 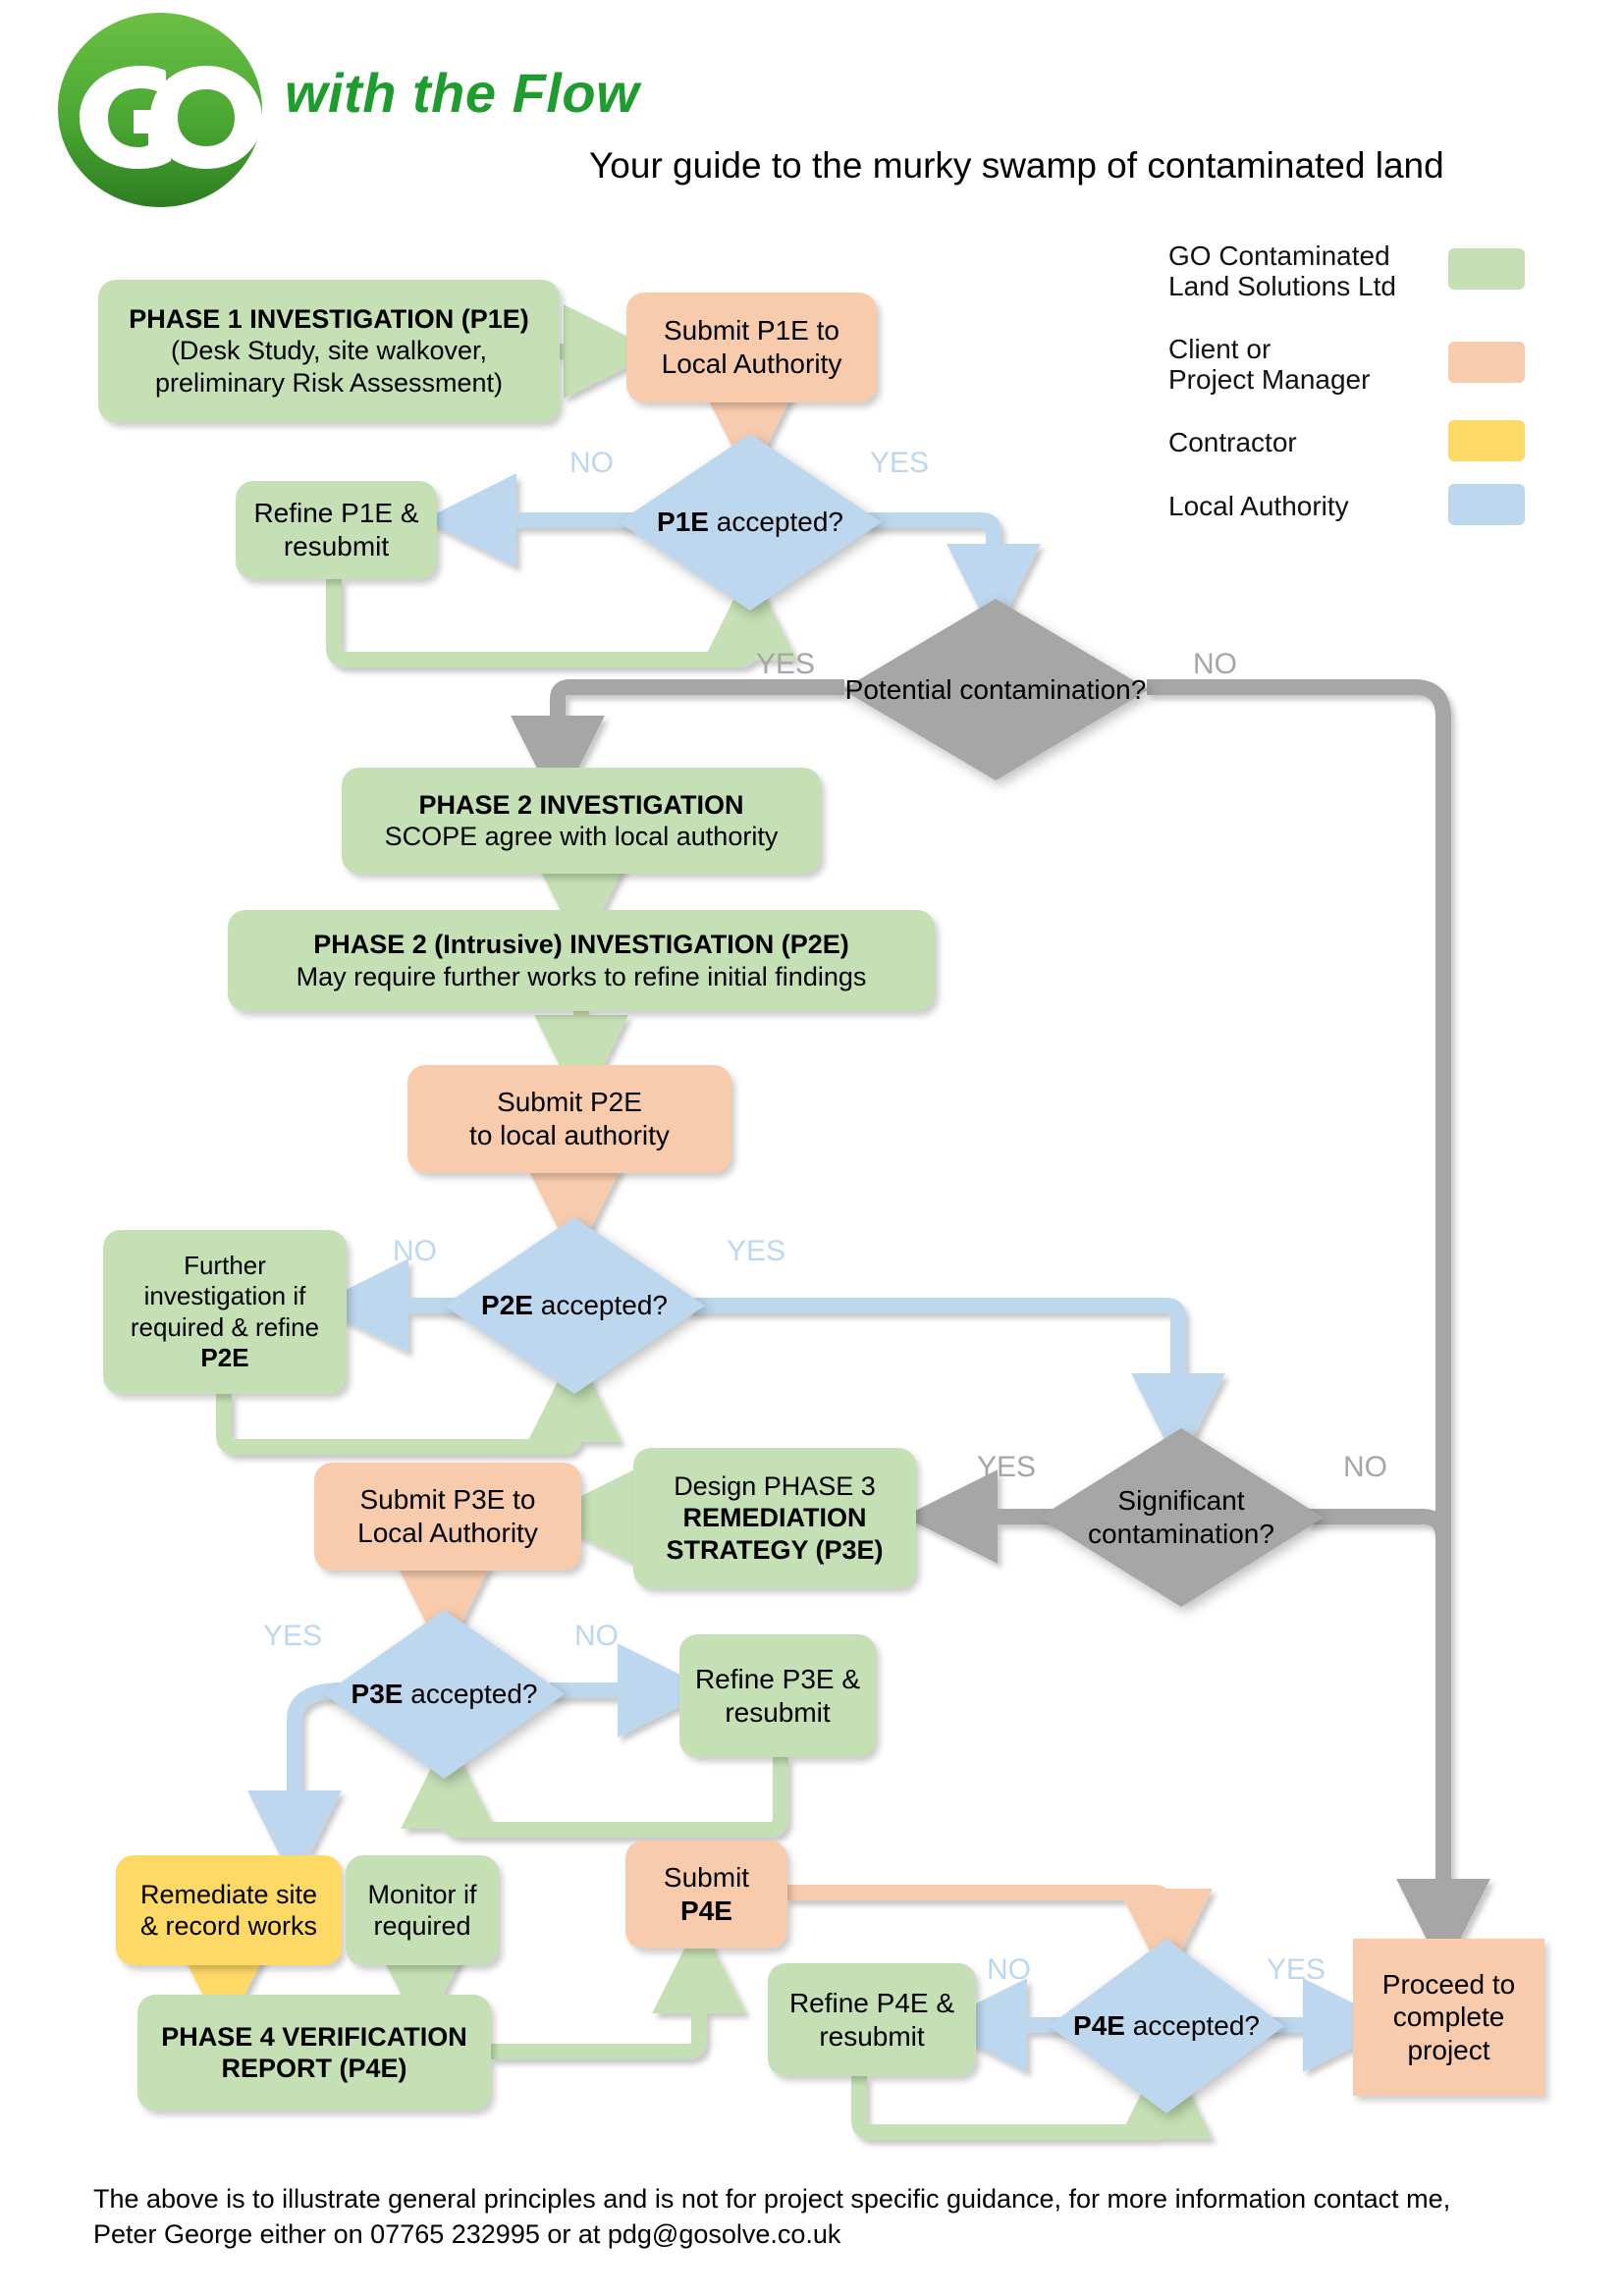 What do you see at coordinates (756, 1251) in the screenshot?
I see `edge-label-p2e-yes: YES` at bounding box center [756, 1251].